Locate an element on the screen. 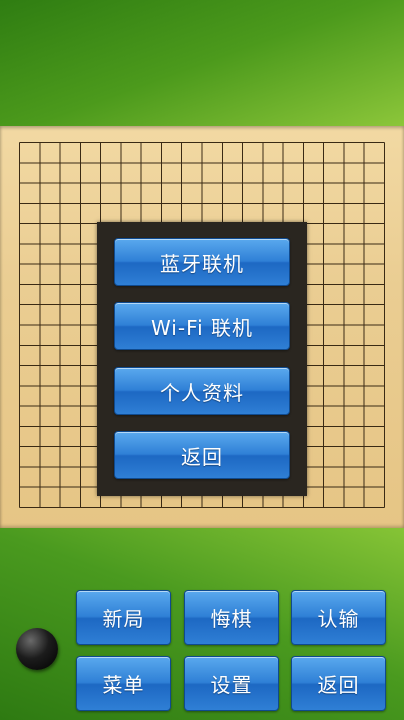 This screenshot has height=720, width=404. settings-button: 设置 is located at coordinates (231, 683).